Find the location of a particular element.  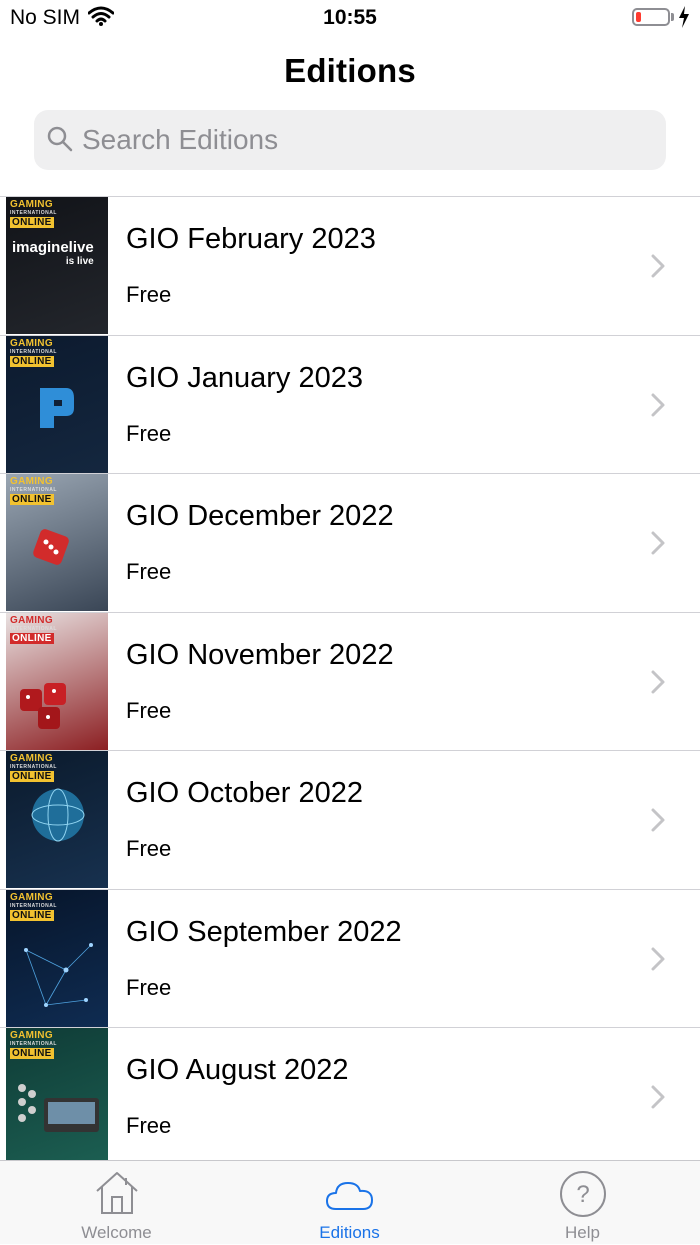

battery-level is located at coordinates (638, 17).